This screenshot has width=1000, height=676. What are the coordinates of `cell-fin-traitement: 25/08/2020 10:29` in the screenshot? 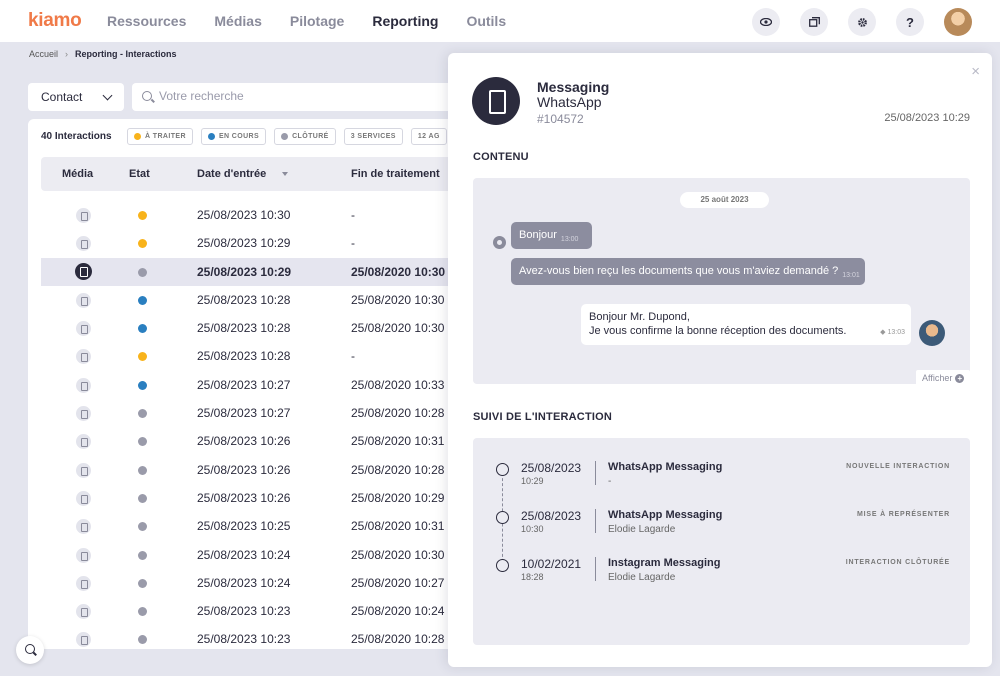 It's located at (398, 497).